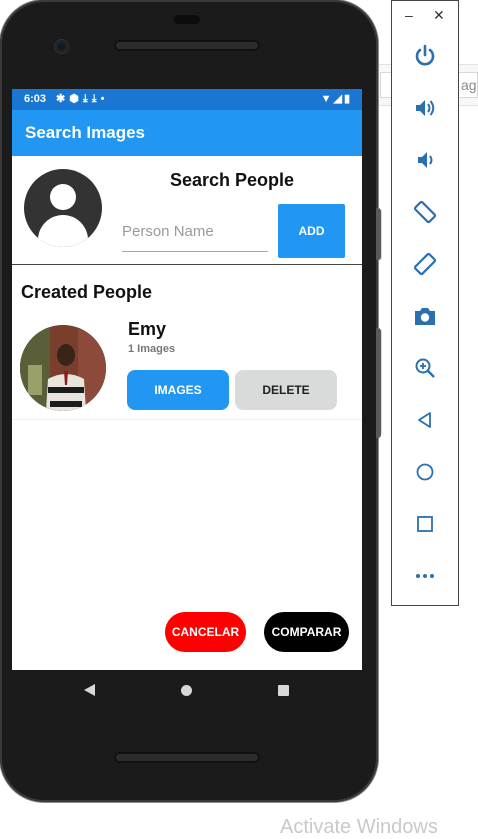  I want to click on back-icon, so click(425, 420).